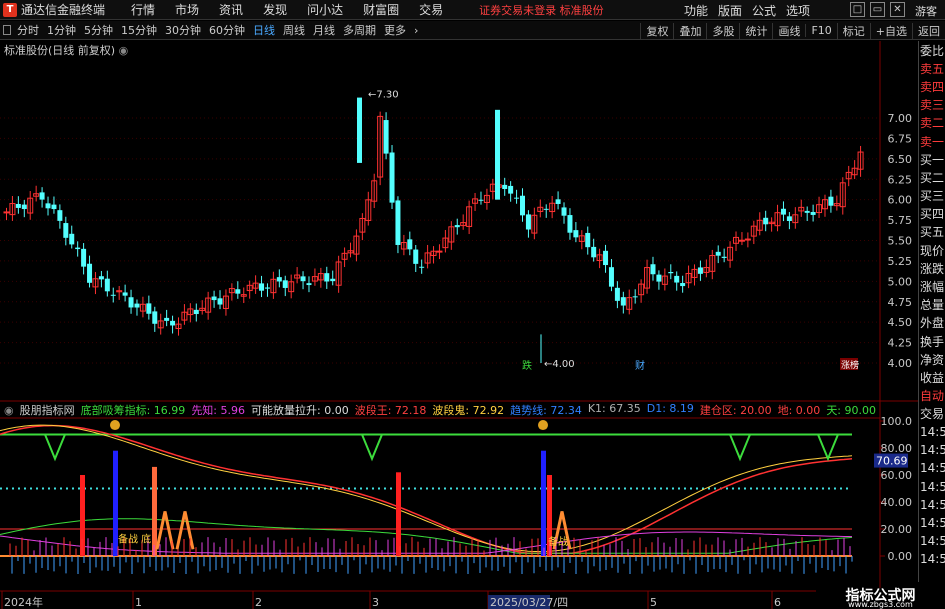  I want to click on sidebar-item: 涨跌, so click(932, 268).